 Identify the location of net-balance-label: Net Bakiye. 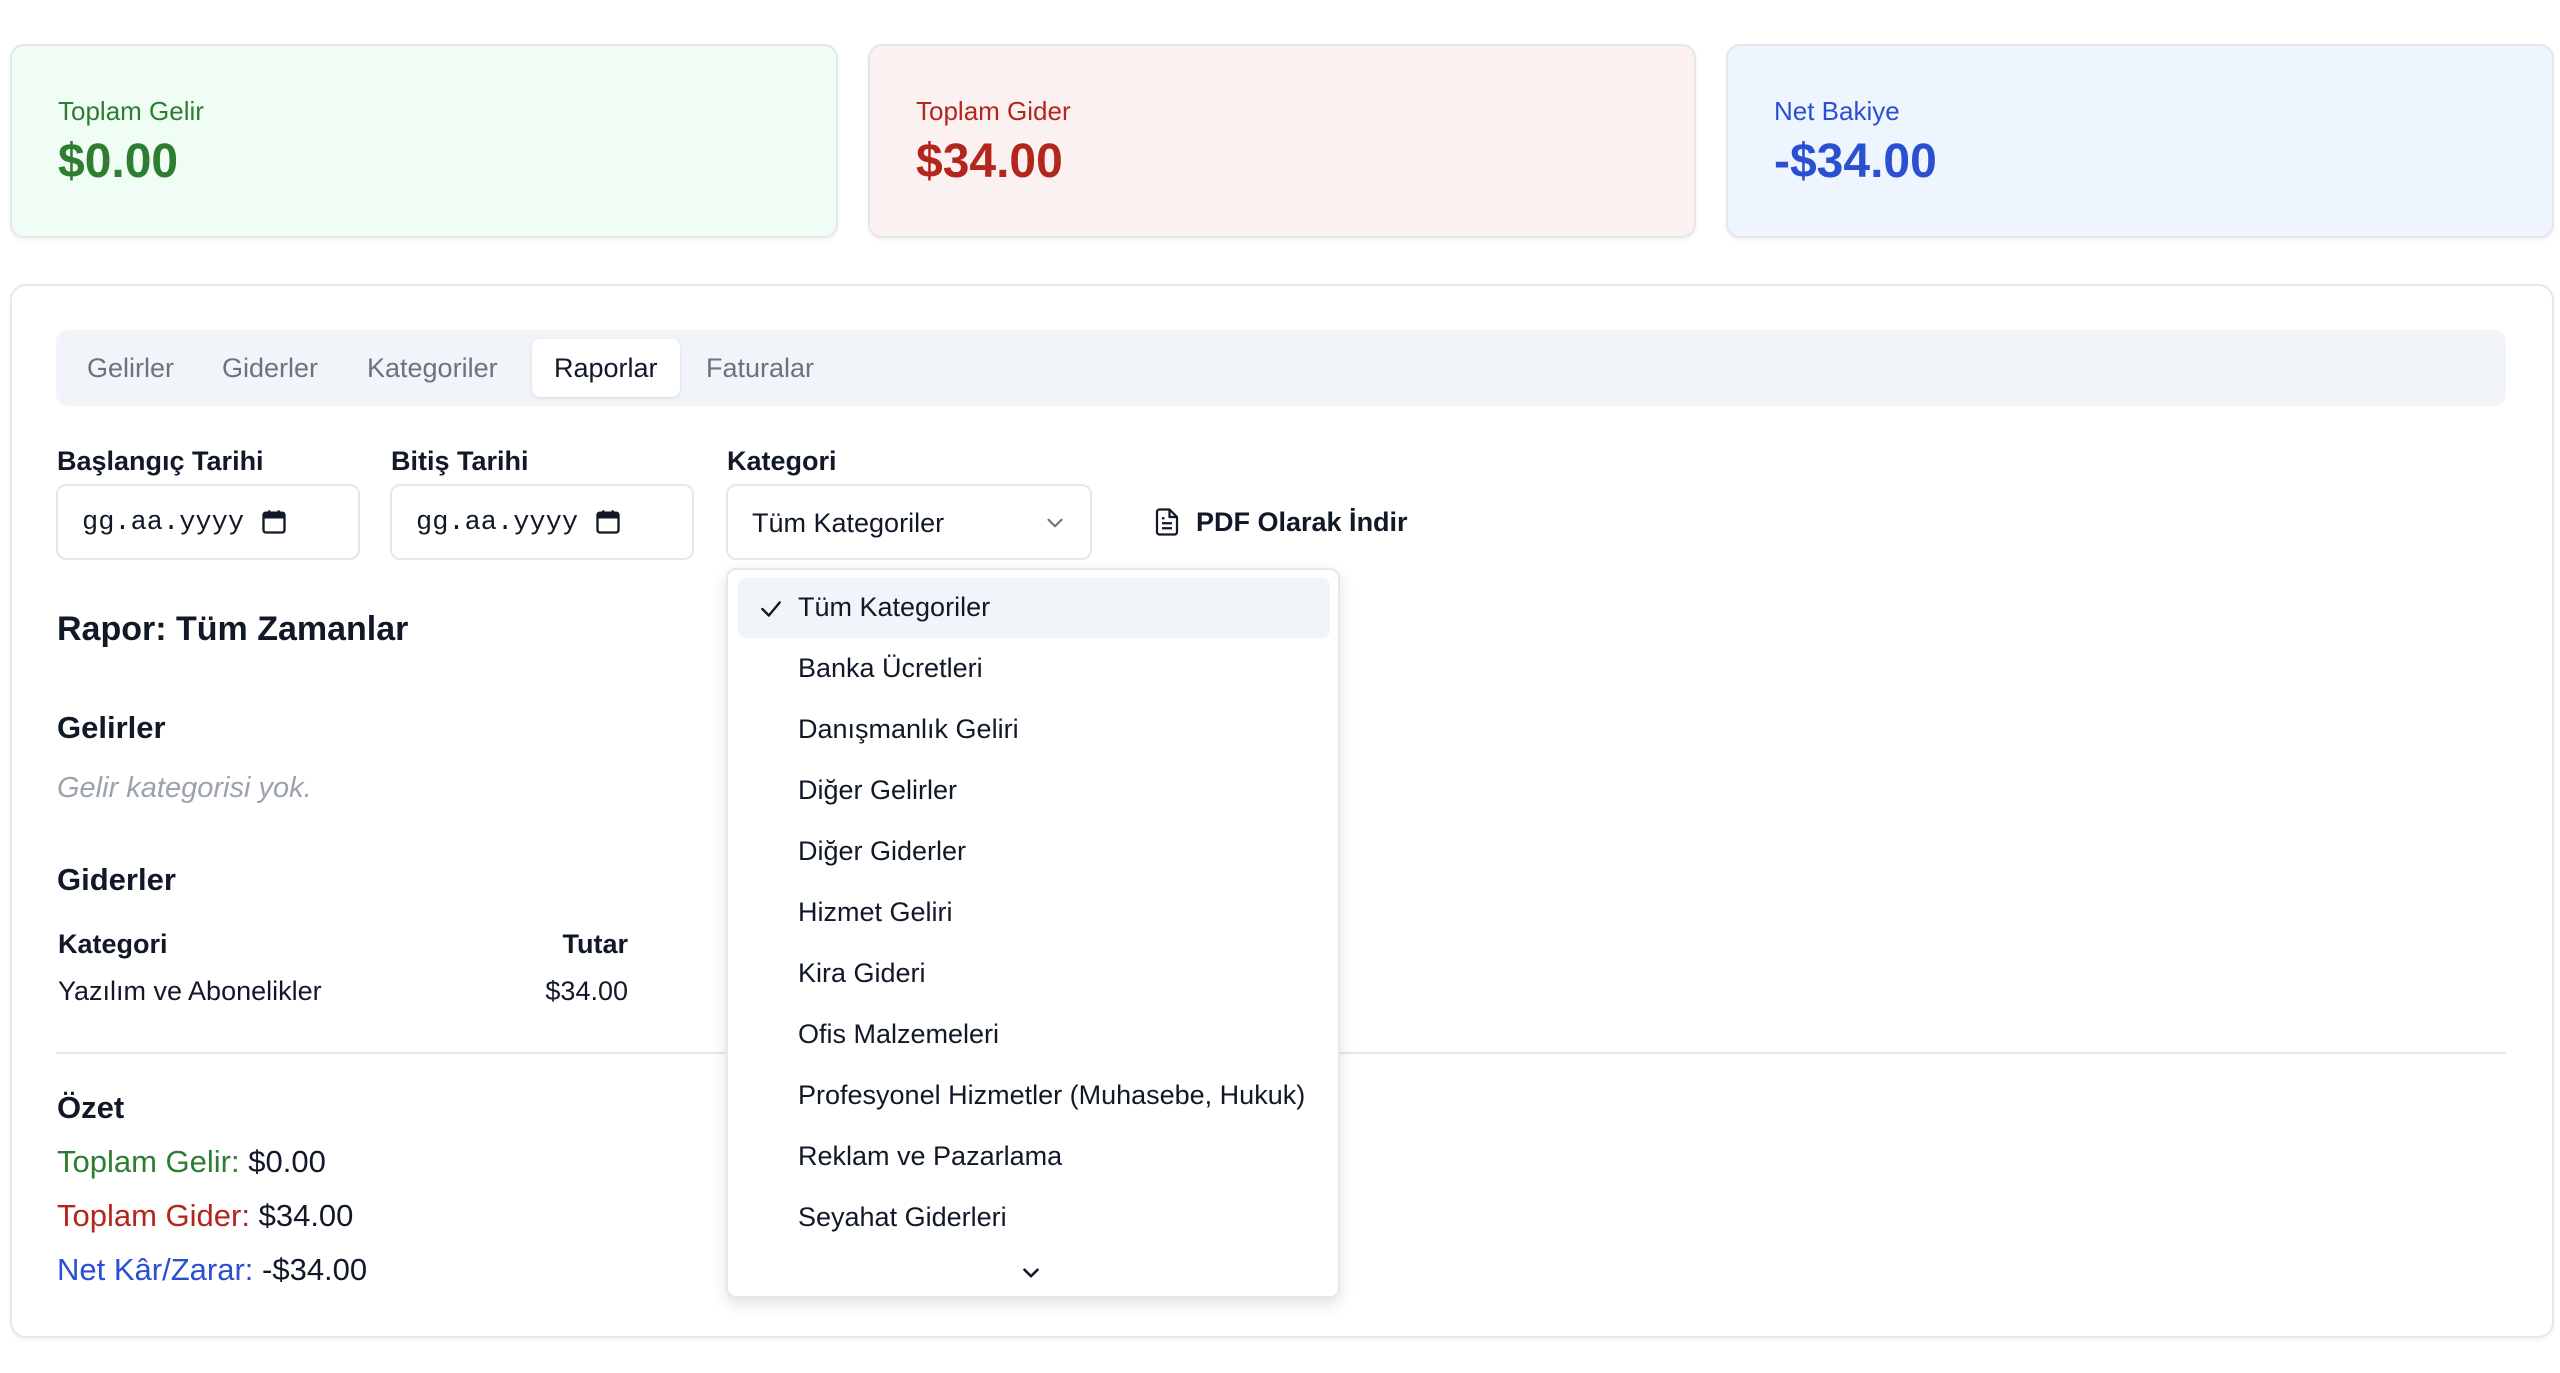
(1837, 111).